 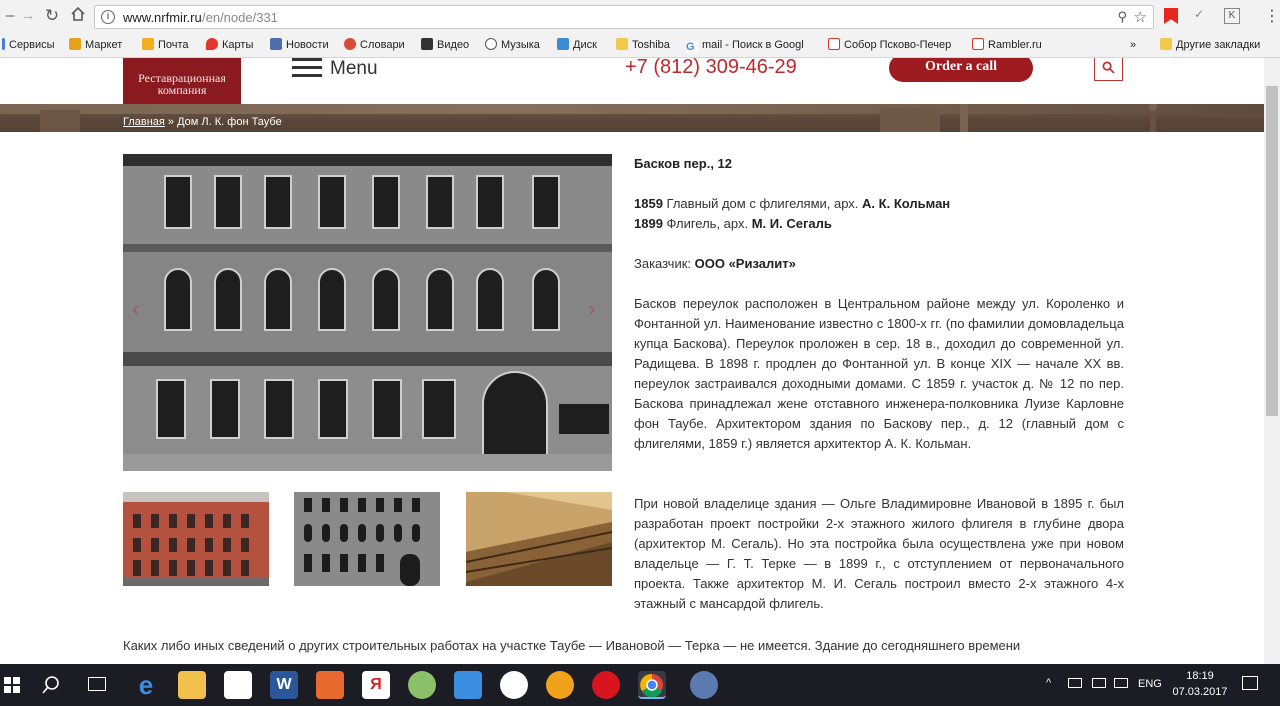 What do you see at coordinates (1171, 16) in the screenshot?
I see `bookmark-ext-icon` at bounding box center [1171, 16].